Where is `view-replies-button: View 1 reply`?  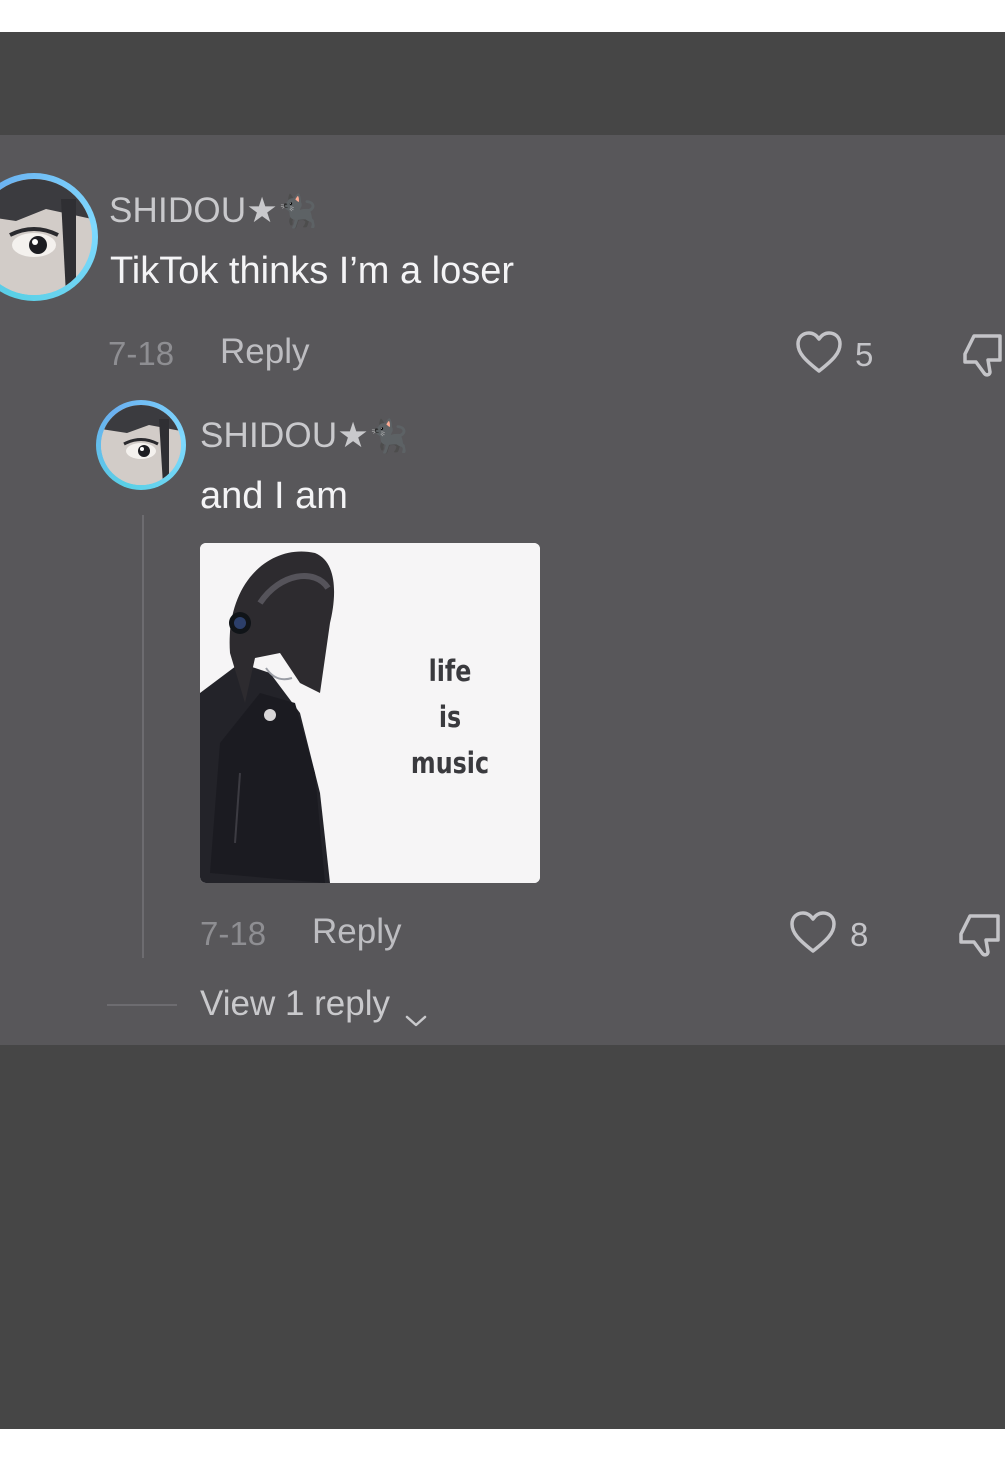
view-replies-button: View 1 reply is located at coordinates (314, 1005).